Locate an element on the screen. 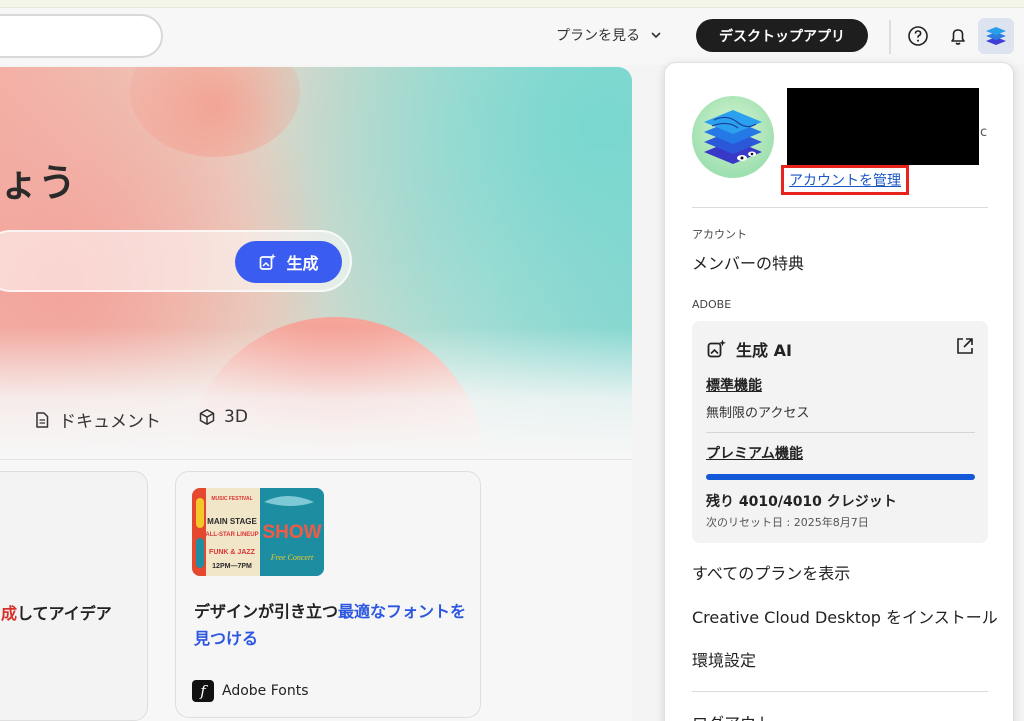 The image size is (1024, 721). category-label: 3D is located at coordinates (236, 417).